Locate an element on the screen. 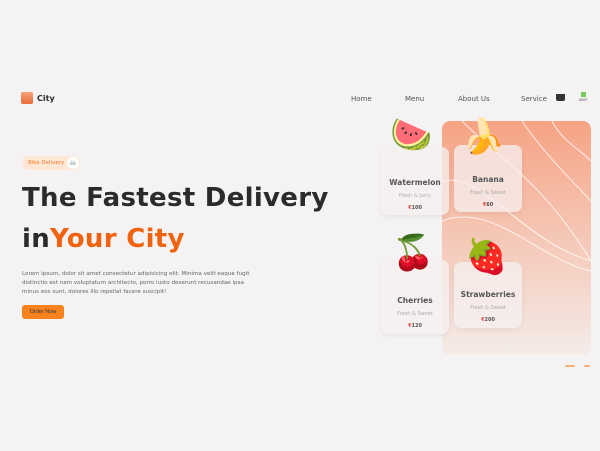 The width and height of the screenshot is (600, 451). logo-text: City is located at coordinates (46, 98).